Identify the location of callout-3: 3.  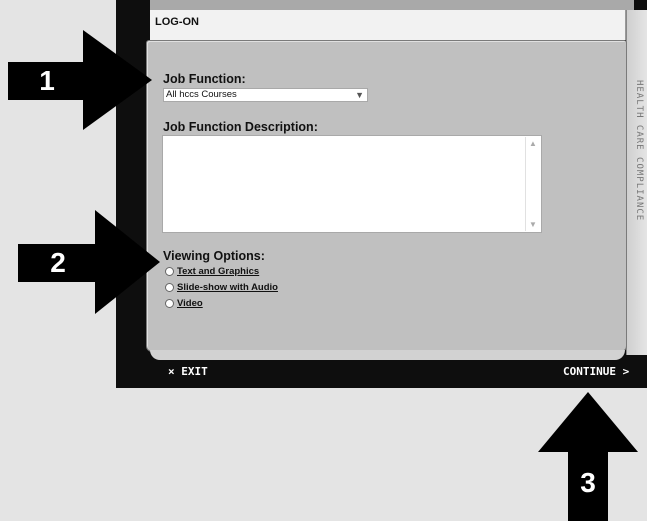
(588, 483).